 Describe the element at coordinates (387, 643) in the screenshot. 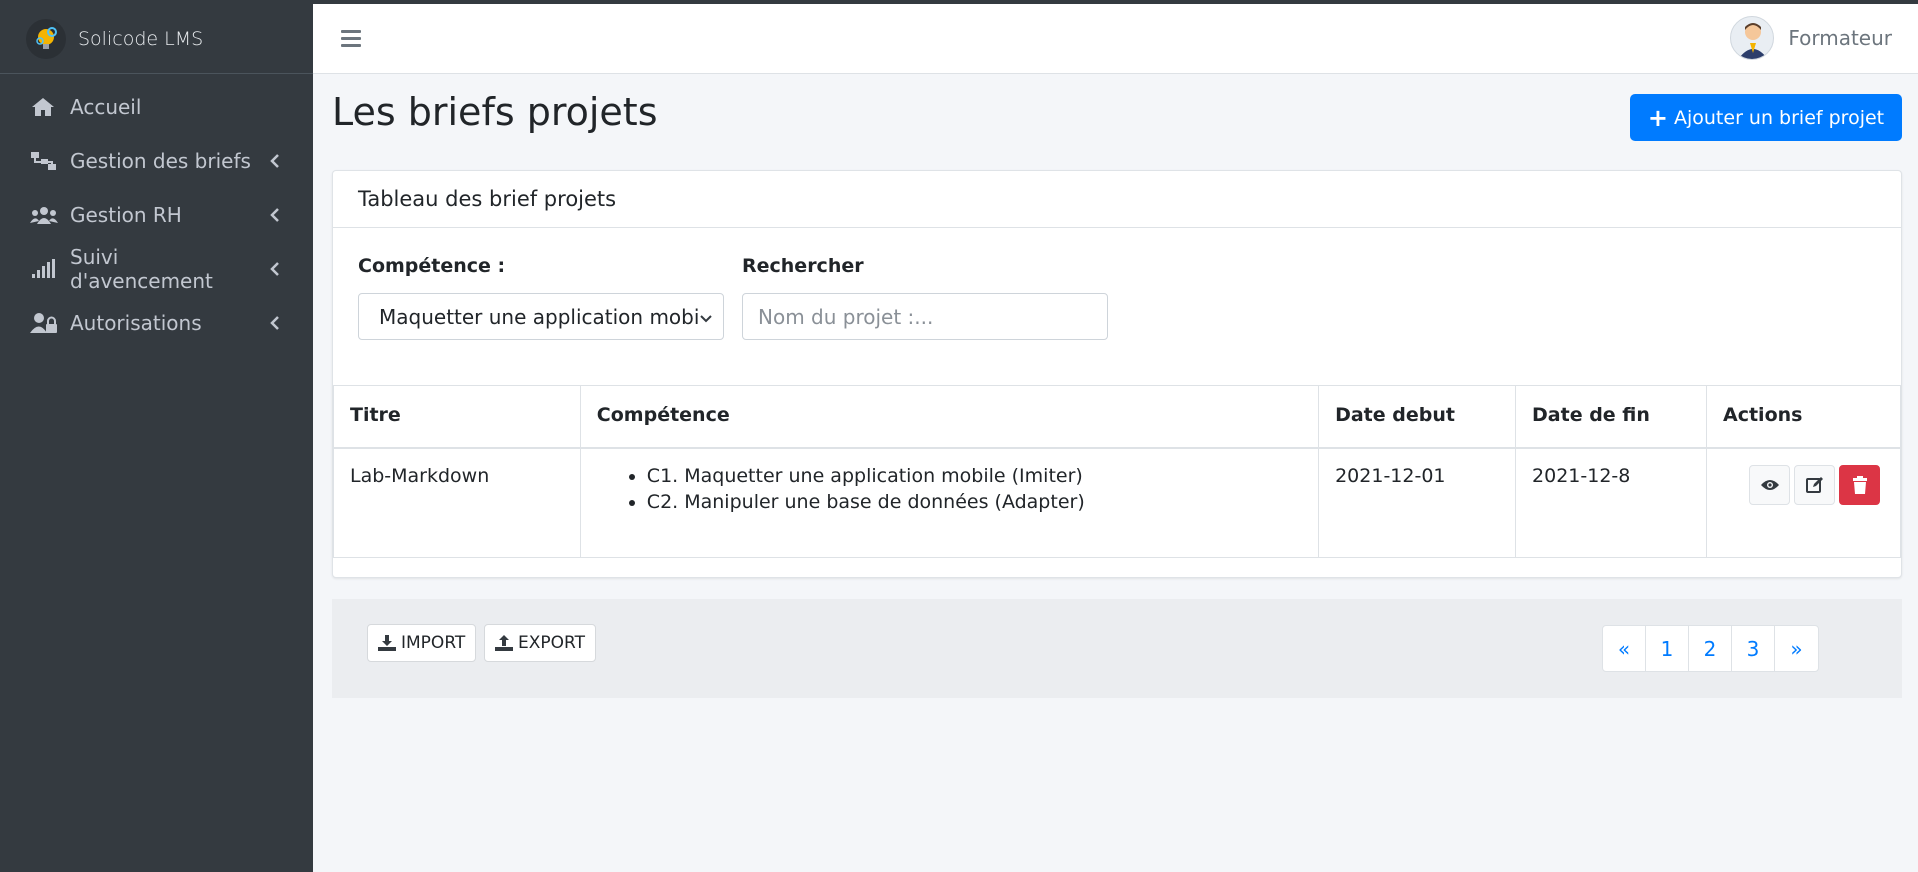

I see `download-icon` at that location.